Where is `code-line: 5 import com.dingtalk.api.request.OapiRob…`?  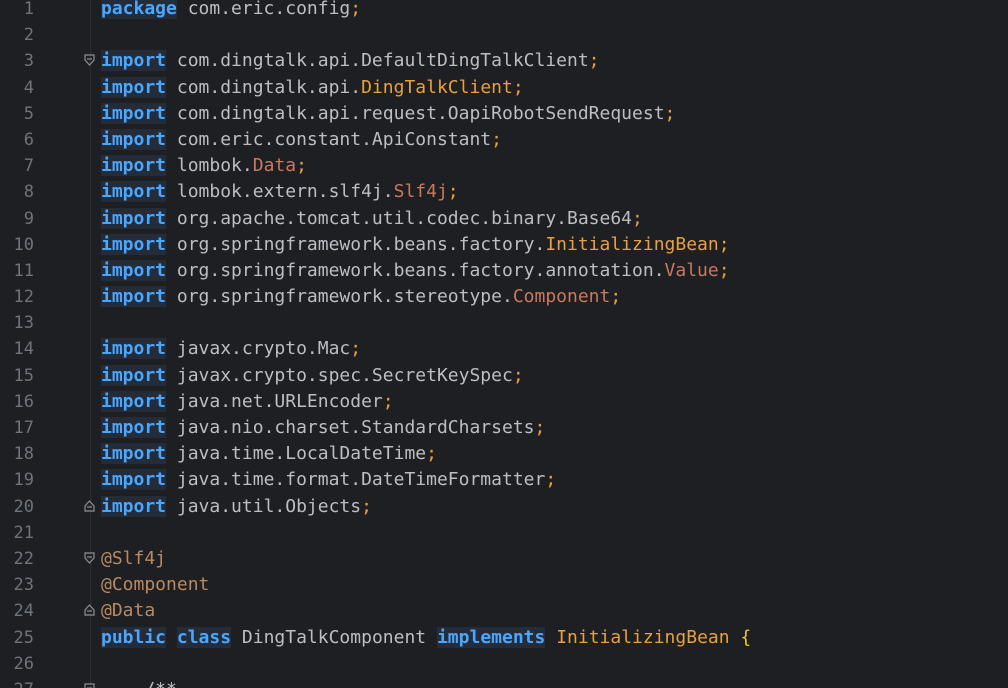 code-line: 5 import com.dingtalk.api.request.OapiRob… is located at coordinates (504, 114).